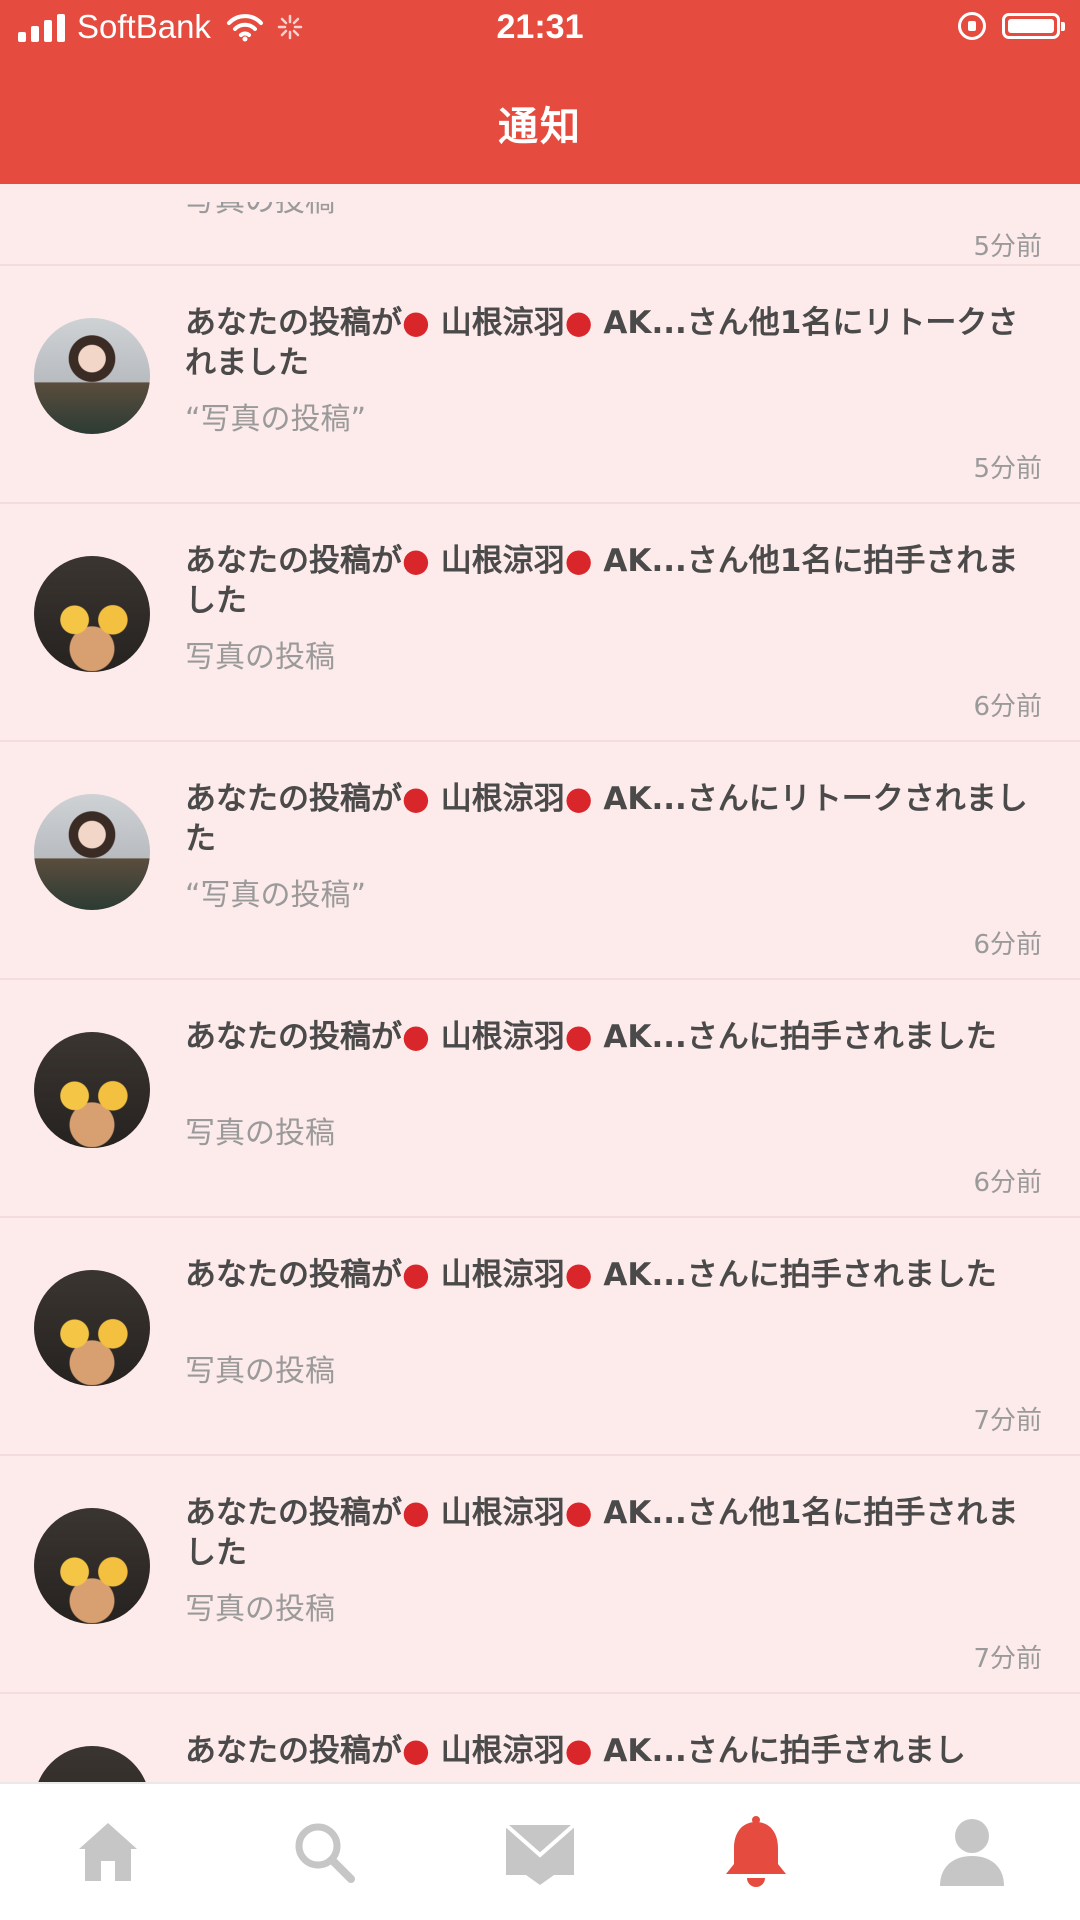 Image resolution: width=1080 pixels, height=1920 pixels. Describe the element at coordinates (615, 818) in the screenshot. I see `notification-title: あなたの投稿が● 山根涼羽● AK...さんにリトークされました` at that location.